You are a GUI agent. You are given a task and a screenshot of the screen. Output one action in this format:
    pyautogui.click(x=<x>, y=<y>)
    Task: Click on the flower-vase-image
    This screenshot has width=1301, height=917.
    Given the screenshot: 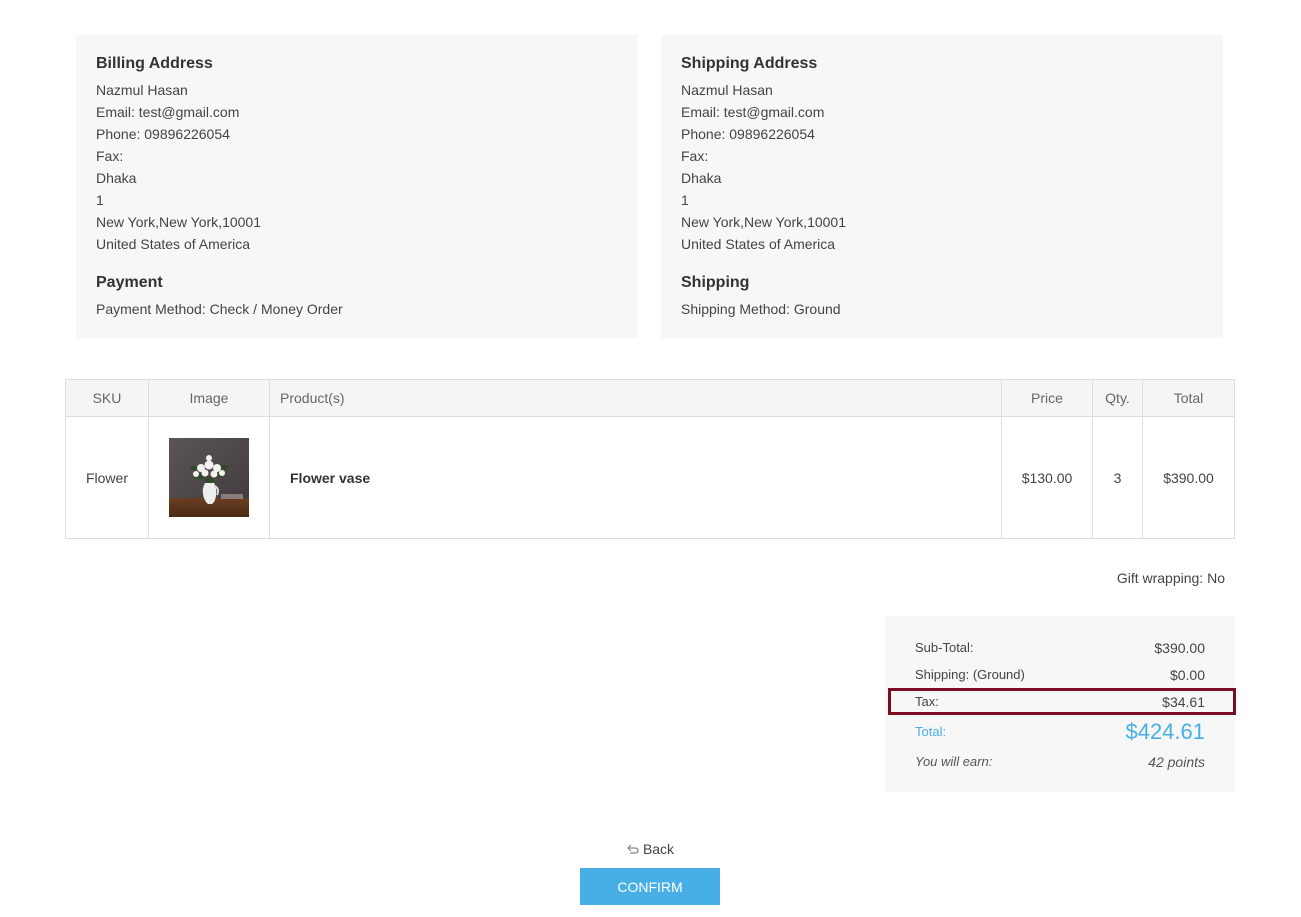 What is the action you would take?
    pyautogui.click(x=209, y=477)
    